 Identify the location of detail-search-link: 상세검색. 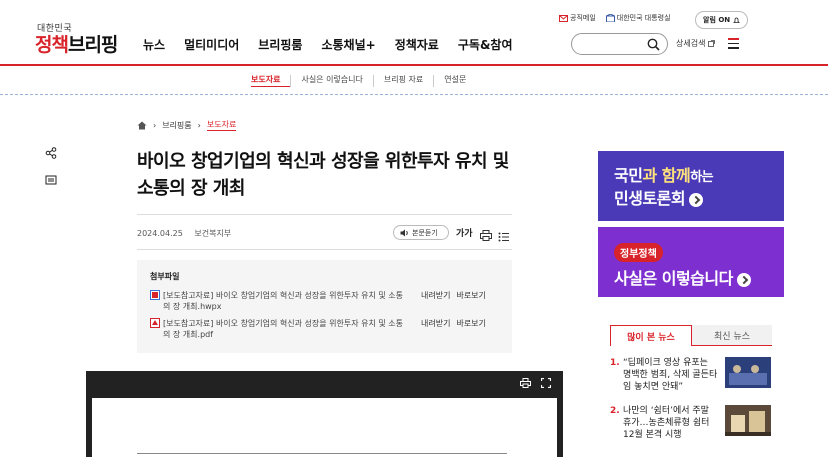
(695, 43).